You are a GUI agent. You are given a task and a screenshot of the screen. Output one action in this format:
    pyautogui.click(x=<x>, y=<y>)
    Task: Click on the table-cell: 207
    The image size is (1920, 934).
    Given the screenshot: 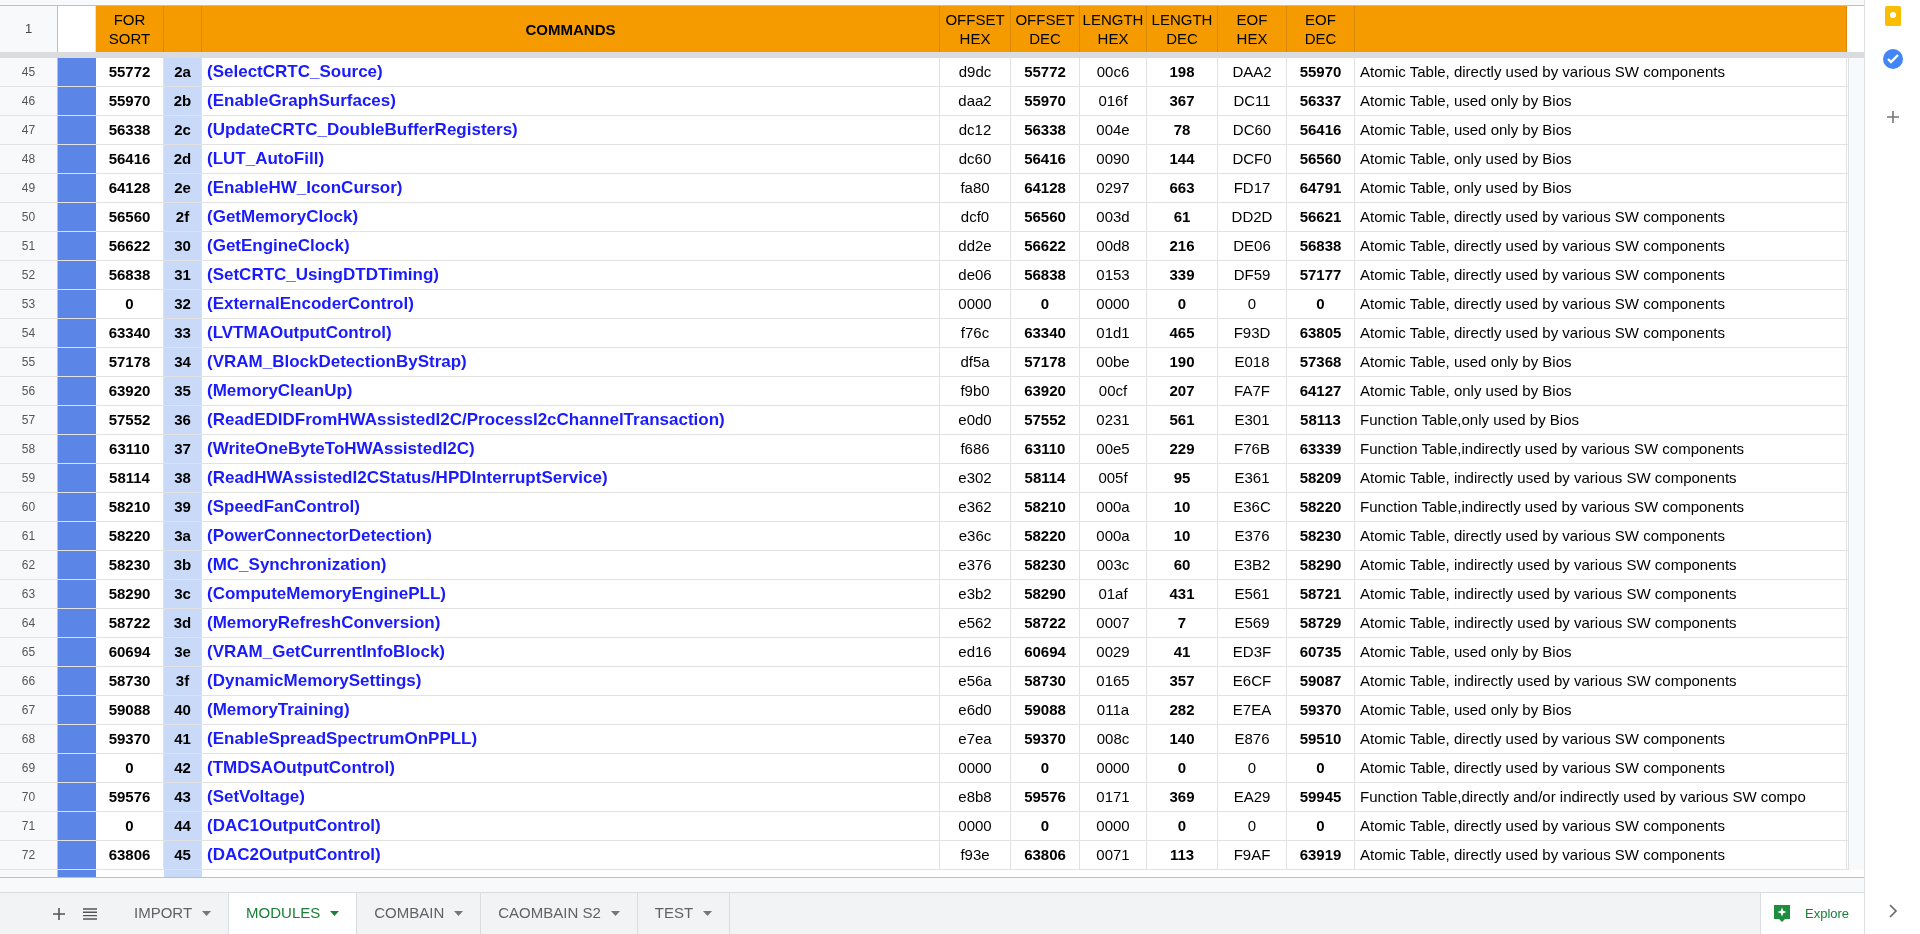 What is the action you would take?
    pyautogui.click(x=1182, y=391)
    